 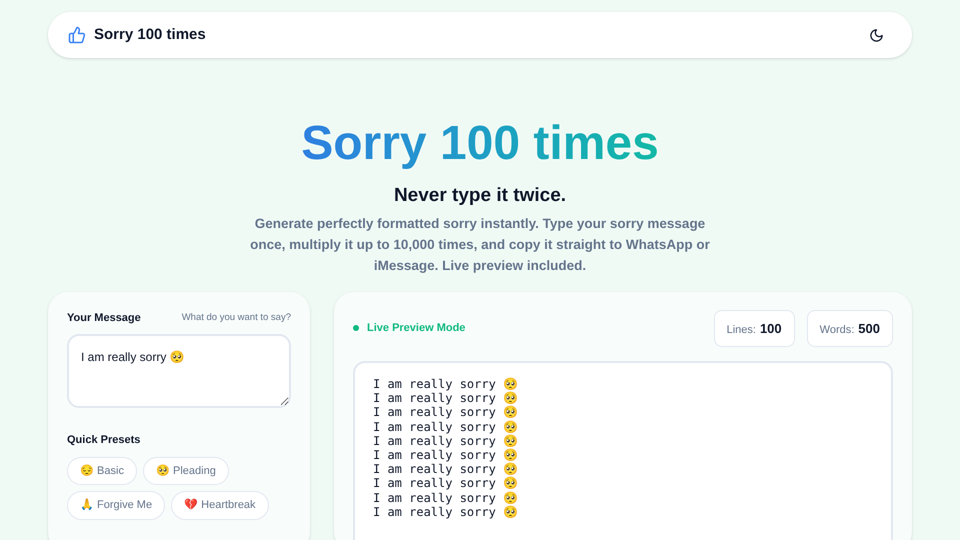 What do you see at coordinates (480, 244) in the screenshot?
I see `hero-description: Generate perfectly formatted sorry instantly. Type your sorry message once, multiply it up to 10,000 times, and copy it straight to WhatsApp or iMessage. Live preview included.` at bounding box center [480, 244].